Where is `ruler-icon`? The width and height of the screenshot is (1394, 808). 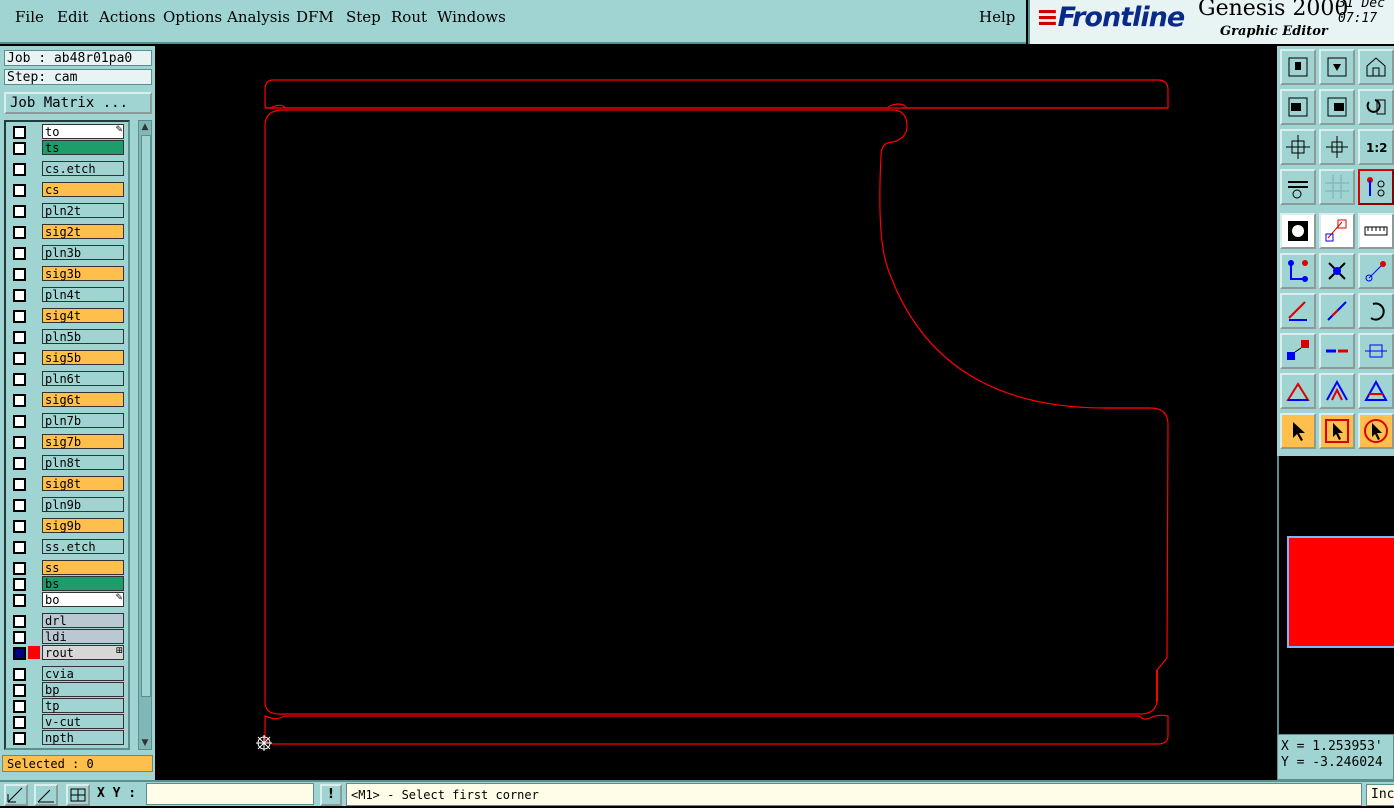 ruler-icon is located at coordinates (1376, 231).